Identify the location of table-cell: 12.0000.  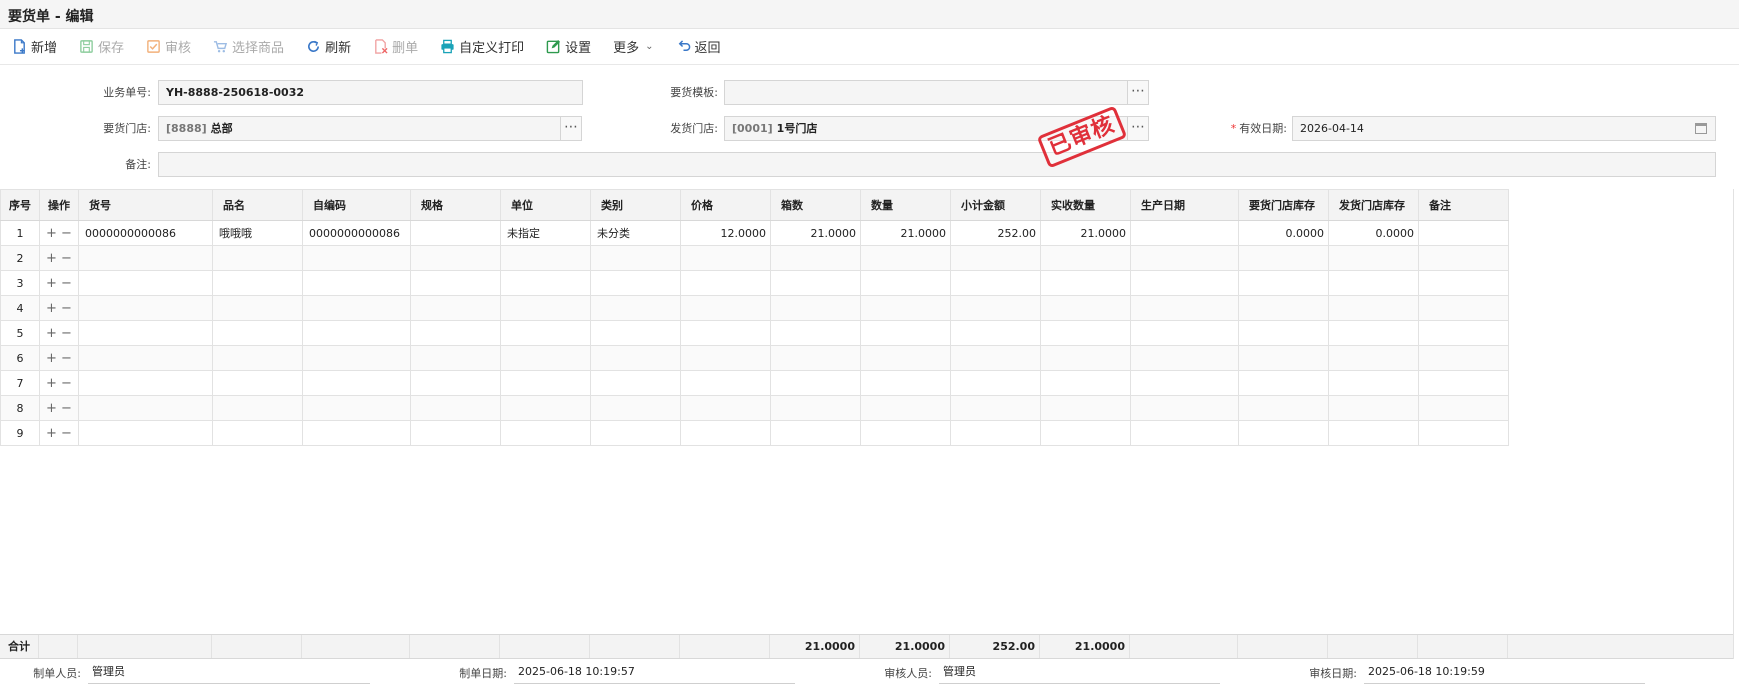
(725, 233).